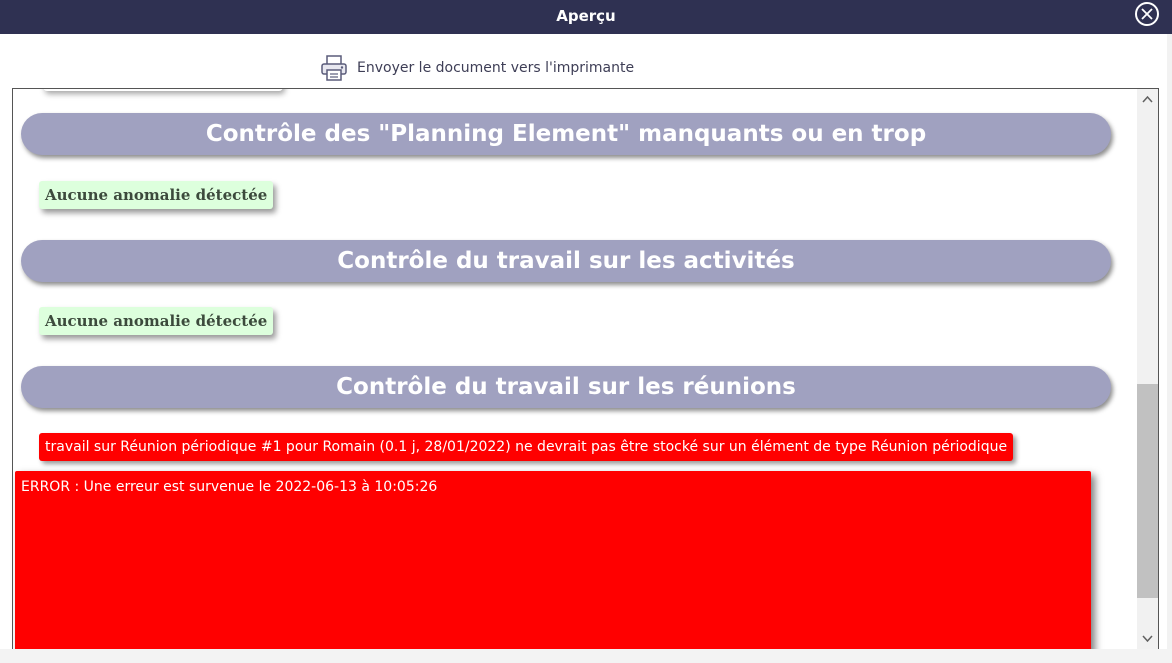 The image size is (1172, 663). I want to click on previous-item-edge, so click(163, 90).